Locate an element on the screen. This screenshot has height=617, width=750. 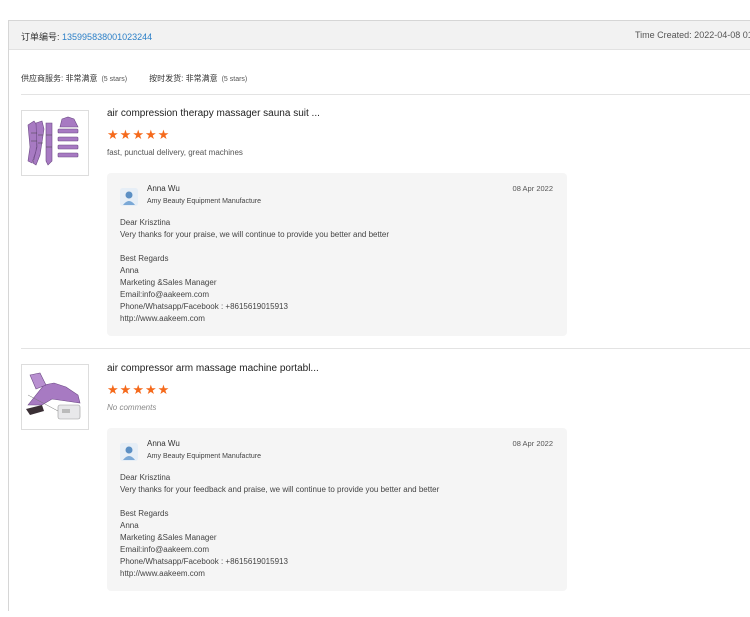
shipping-rating: 按时发货: 非常满意 is located at coordinates (183, 78).